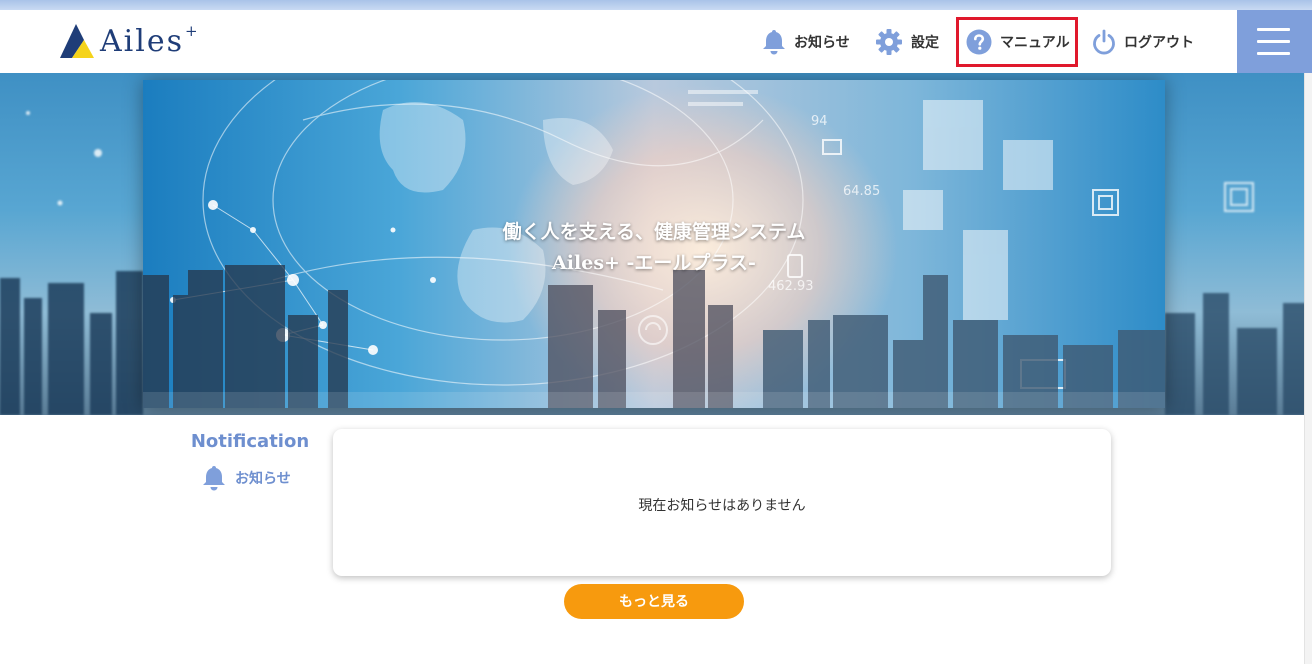 The image size is (1312, 664). I want to click on notification-card: 現在お知らせはありません, so click(722, 502).